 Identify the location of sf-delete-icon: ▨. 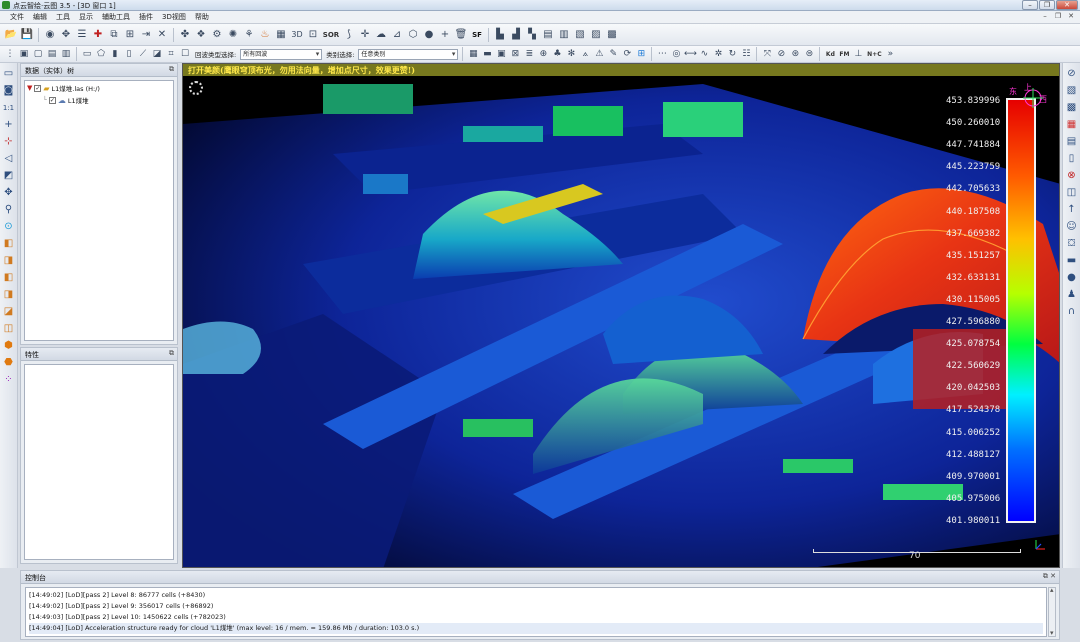
(596, 35).